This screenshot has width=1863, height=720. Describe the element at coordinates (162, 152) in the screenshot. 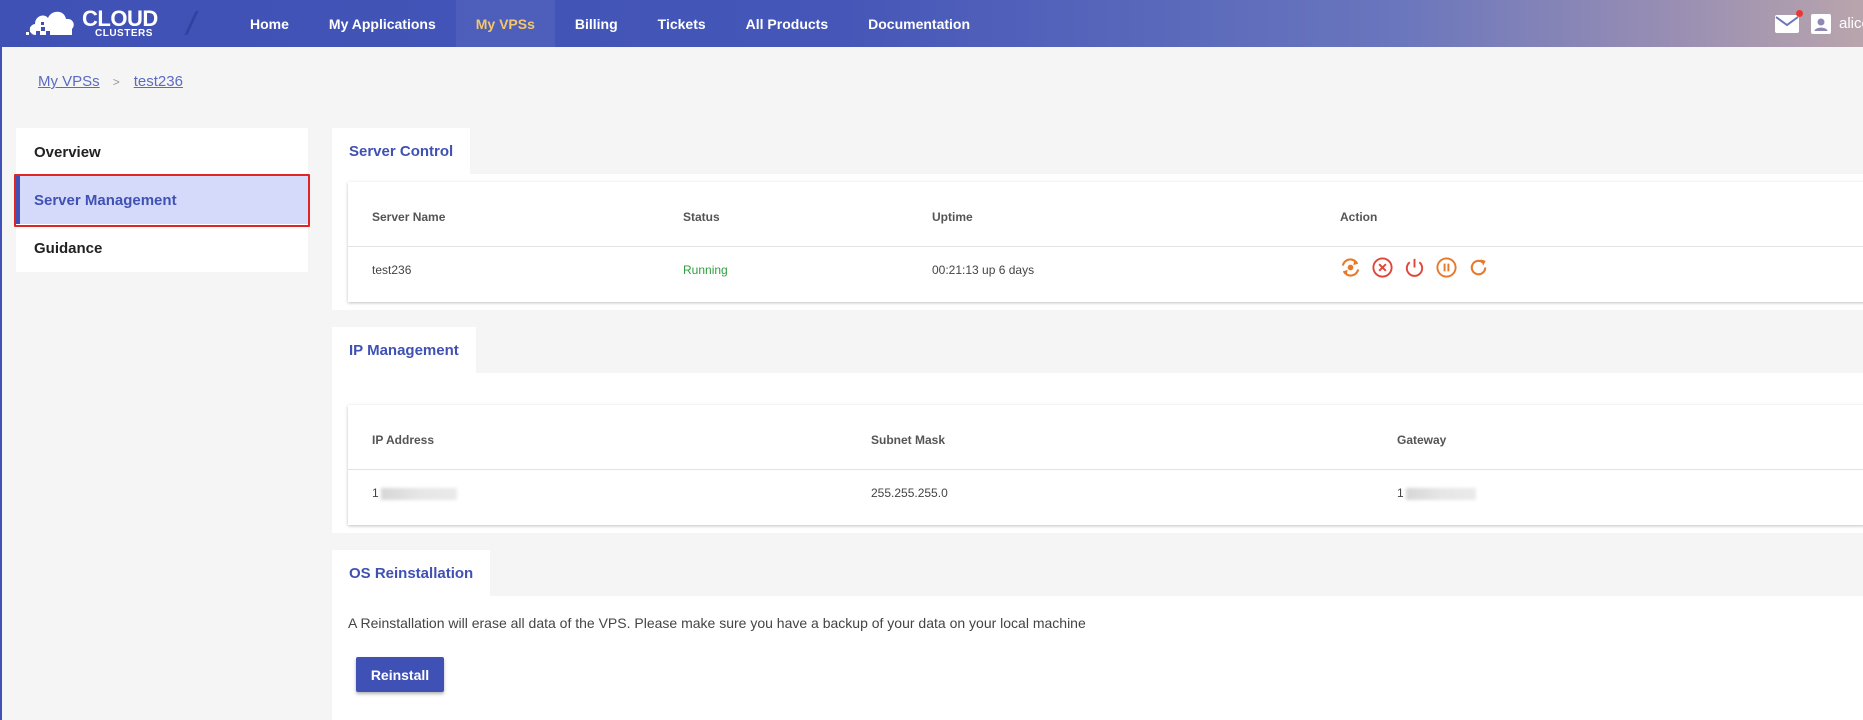

I see `sidebar-item-overview: Overview` at that location.